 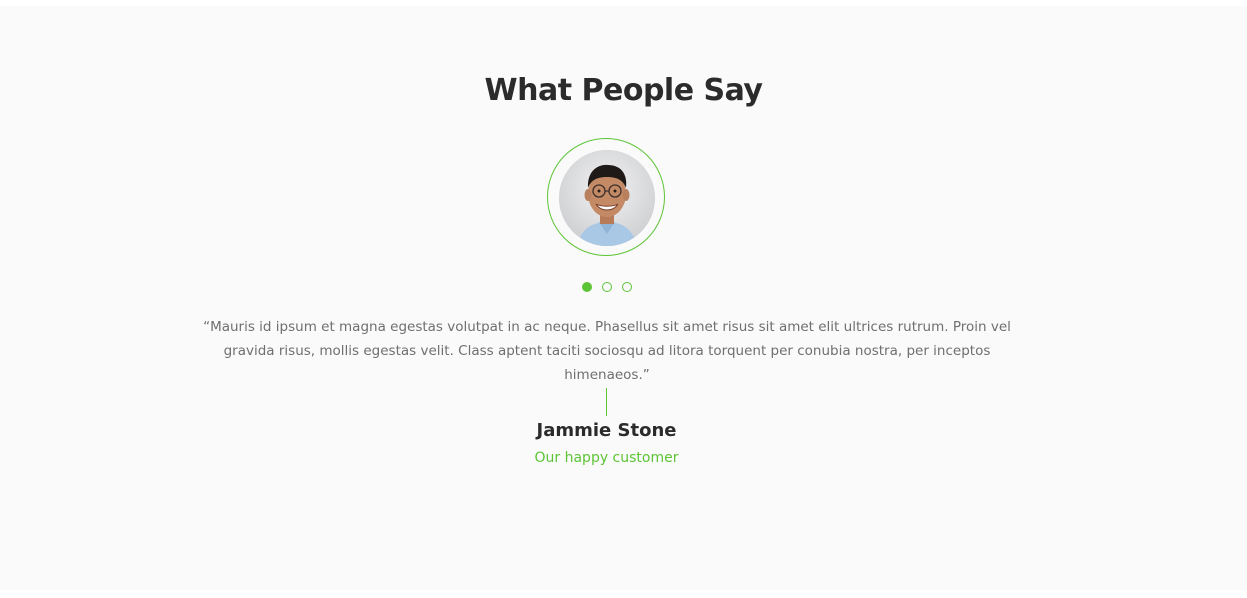 What do you see at coordinates (606, 430) in the screenshot?
I see `testimonial-author-name: Jammie Stone` at bounding box center [606, 430].